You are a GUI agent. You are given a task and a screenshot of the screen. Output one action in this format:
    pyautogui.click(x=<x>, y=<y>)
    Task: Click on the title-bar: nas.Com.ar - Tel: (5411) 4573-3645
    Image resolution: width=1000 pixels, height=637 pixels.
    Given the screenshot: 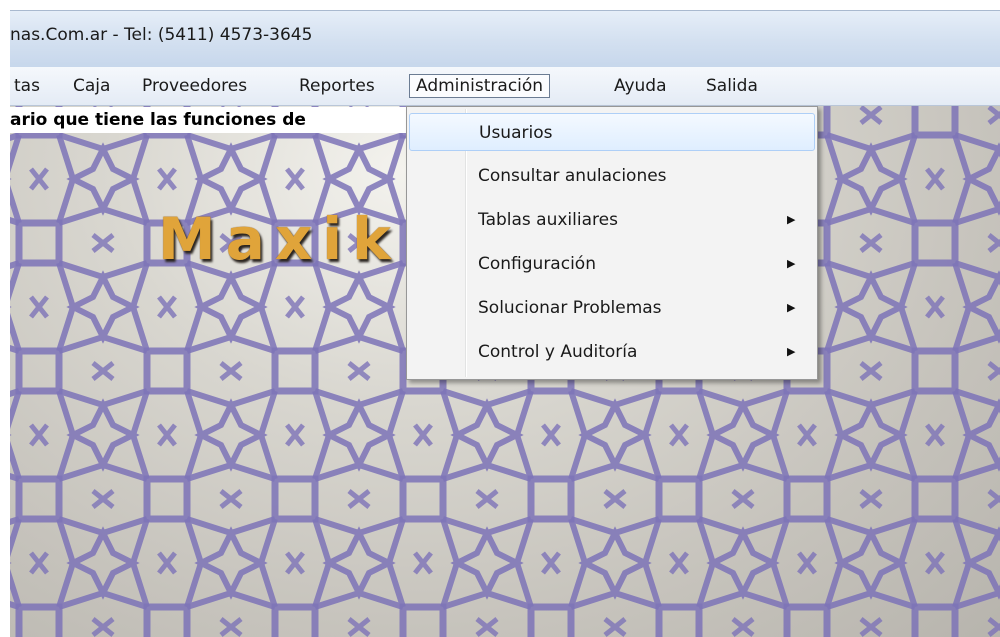 What is the action you would take?
    pyautogui.click(x=505, y=38)
    